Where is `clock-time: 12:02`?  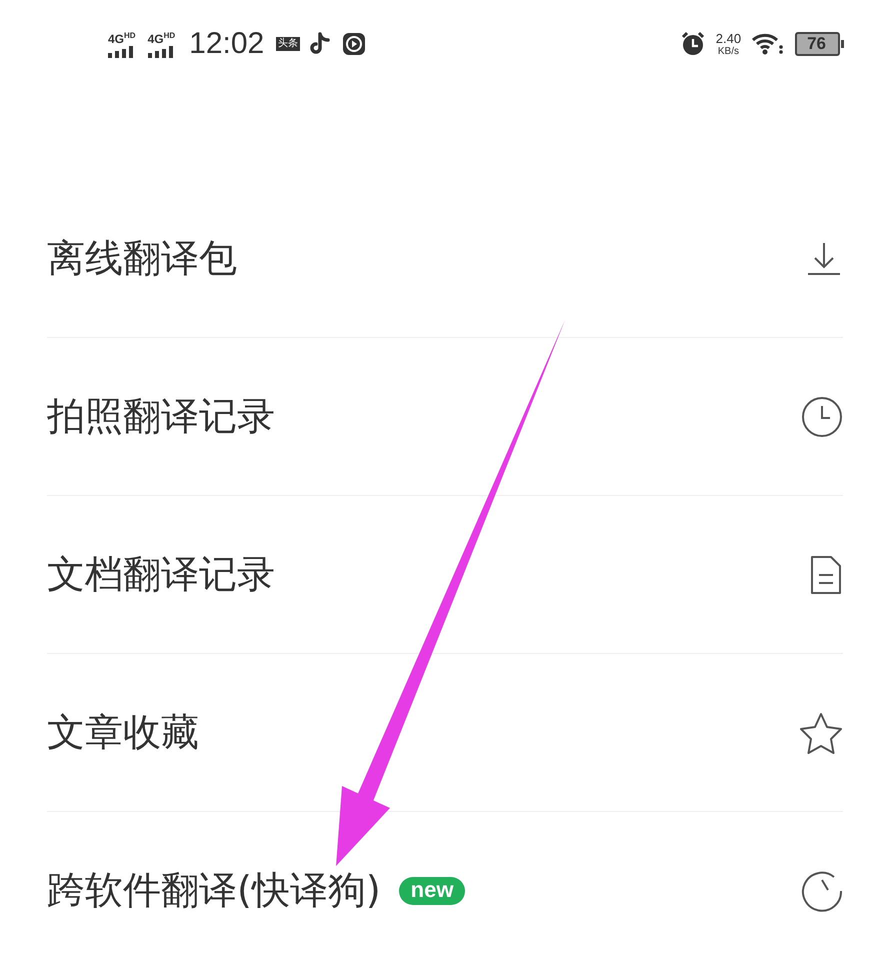 clock-time: 12:02 is located at coordinates (226, 44).